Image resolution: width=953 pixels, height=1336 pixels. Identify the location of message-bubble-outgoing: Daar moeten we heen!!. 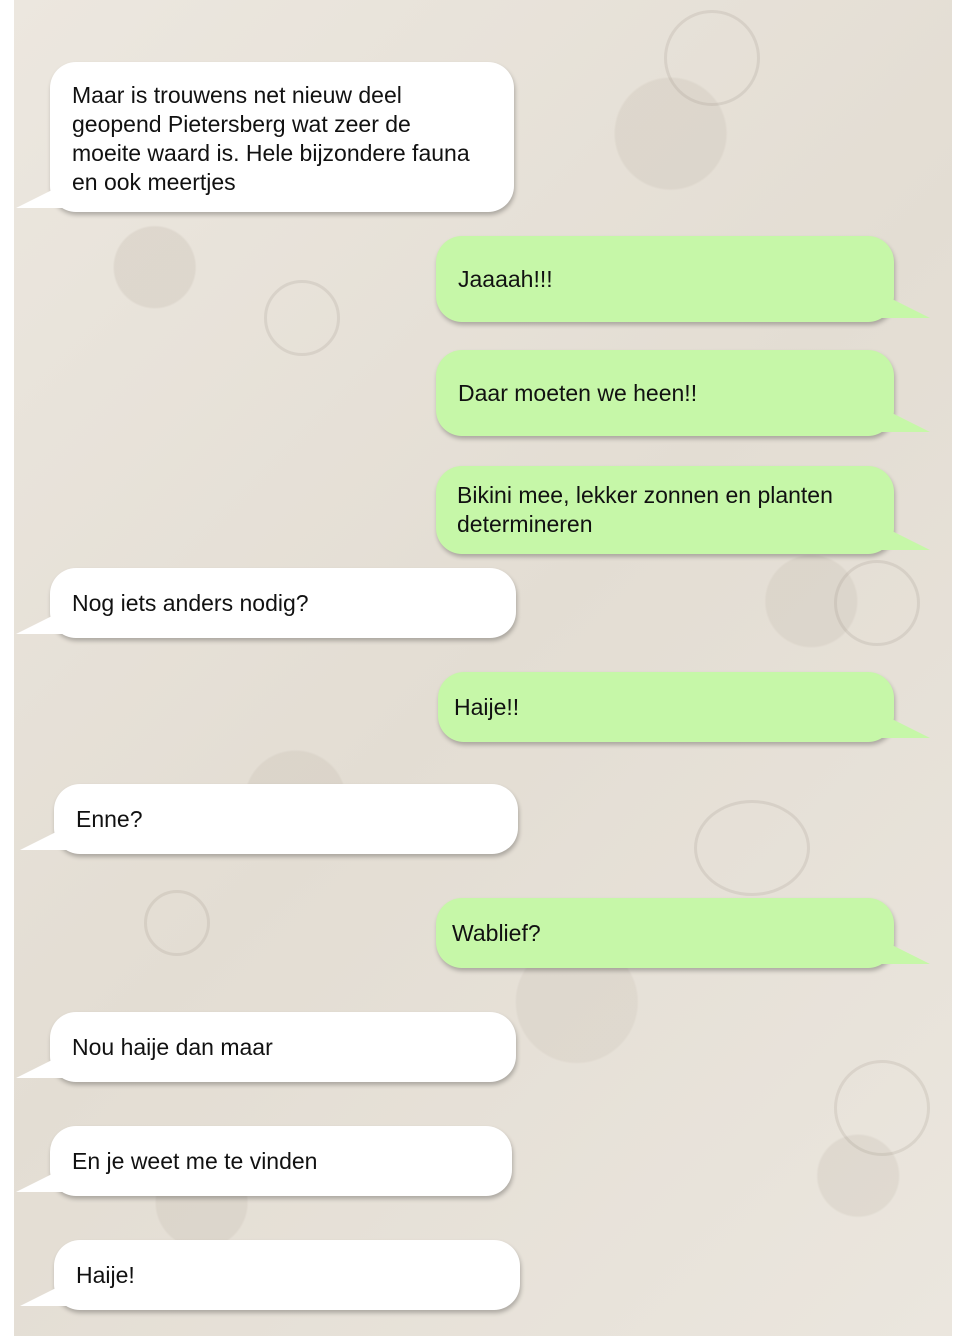
(665, 393).